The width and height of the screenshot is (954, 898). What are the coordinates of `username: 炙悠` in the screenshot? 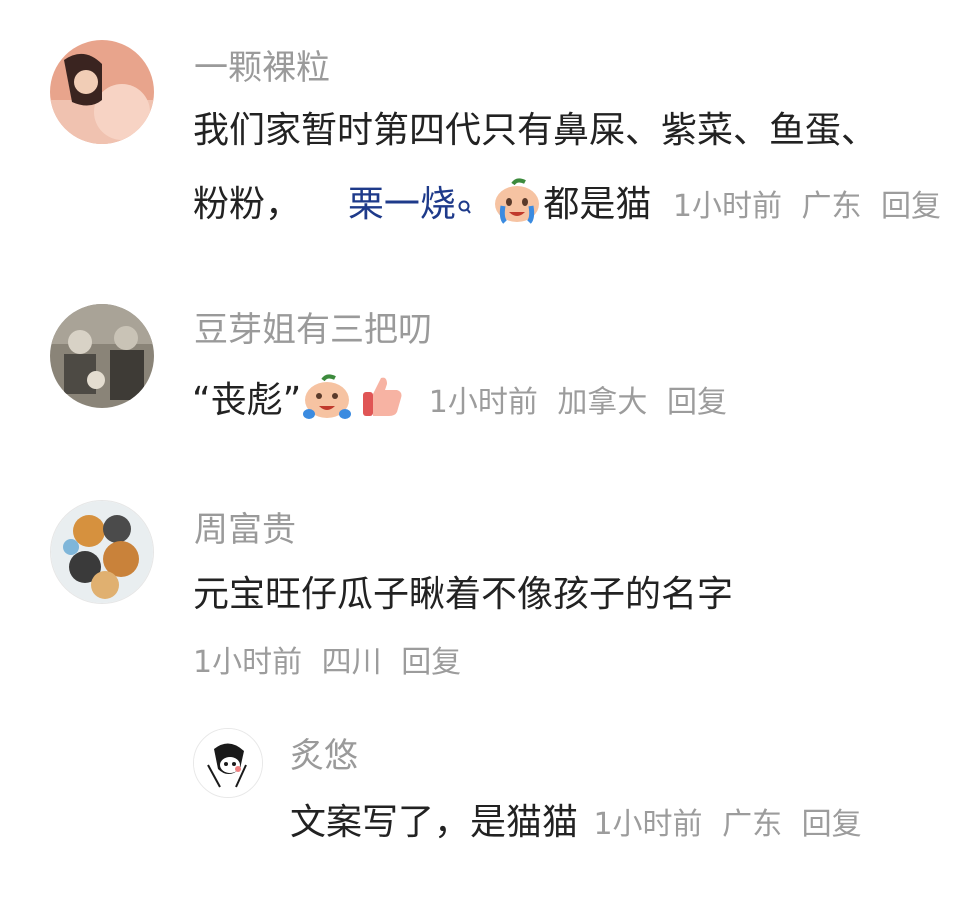 It's located at (324, 756).